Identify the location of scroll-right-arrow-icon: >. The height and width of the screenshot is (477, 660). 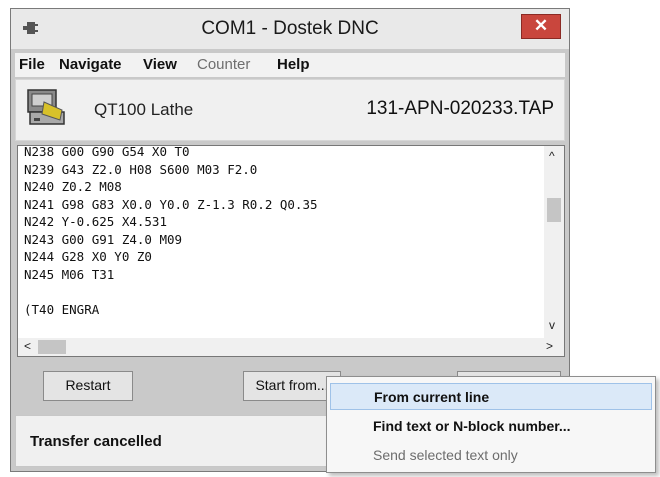
(549, 346).